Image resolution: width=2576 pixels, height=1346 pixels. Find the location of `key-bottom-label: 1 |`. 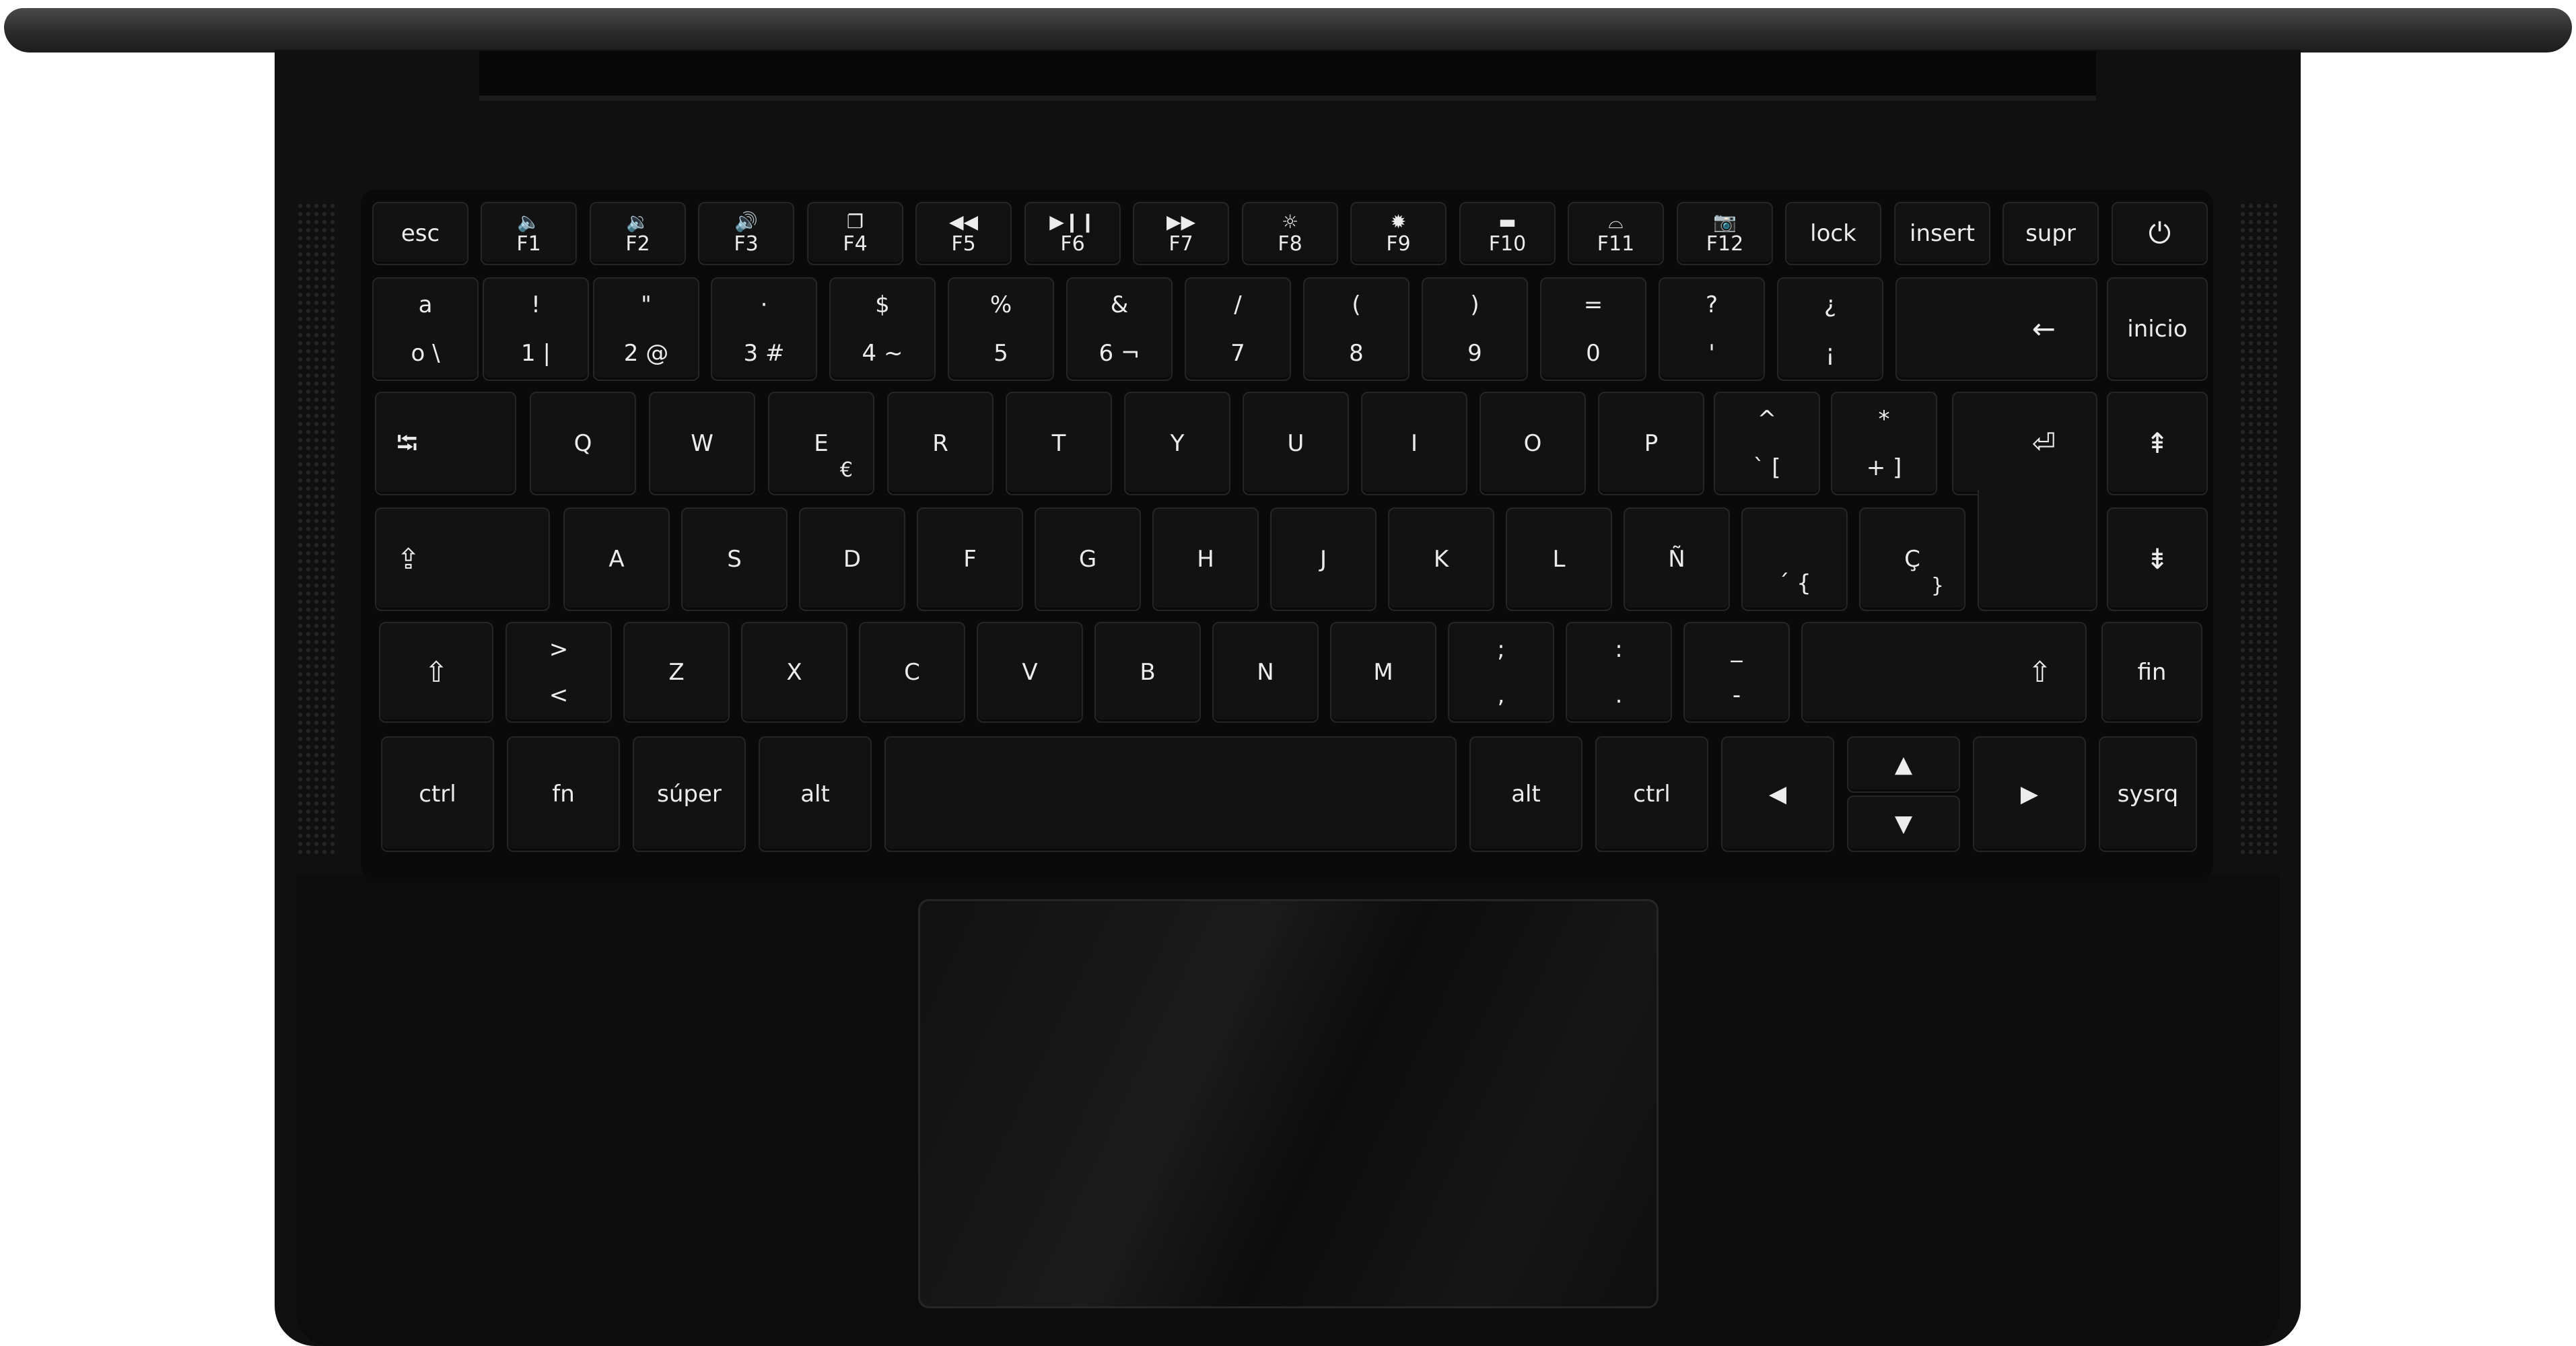

key-bottom-label: 1 | is located at coordinates (536, 354).